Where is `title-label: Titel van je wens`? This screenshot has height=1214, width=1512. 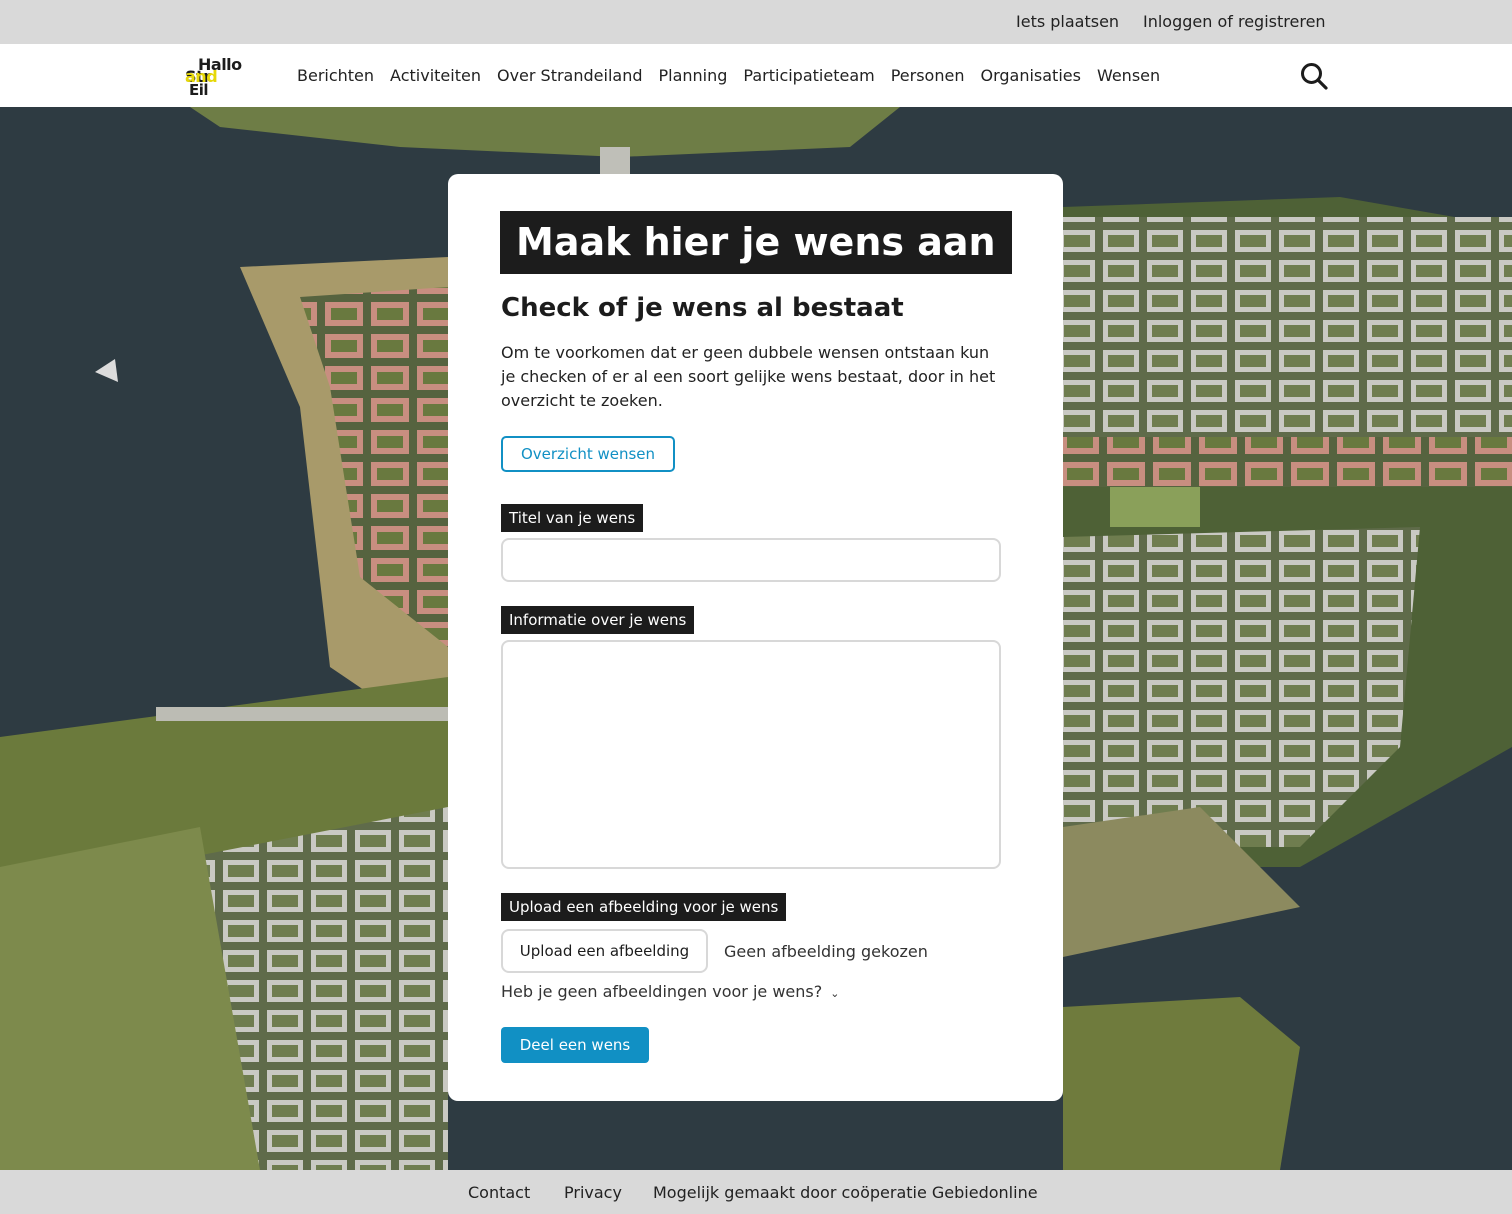 title-label: Titel van je wens is located at coordinates (572, 518).